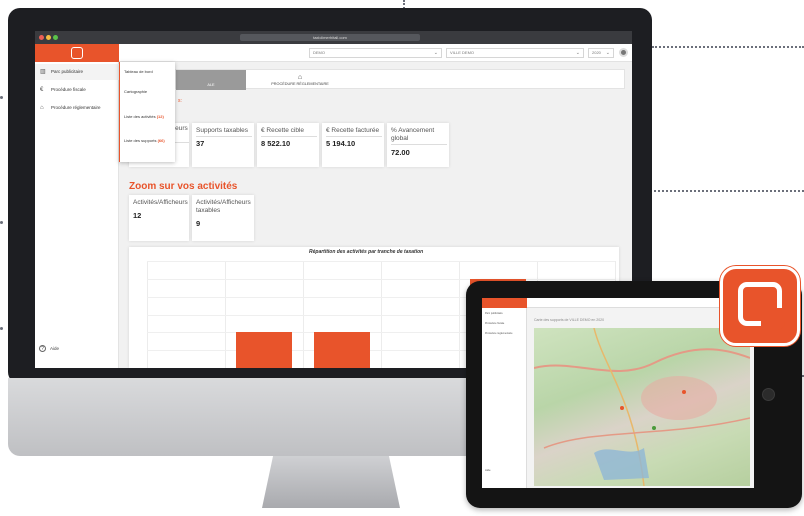 This screenshot has height=516, width=804. I want to click on activity-value: 12, so click(137, 215).